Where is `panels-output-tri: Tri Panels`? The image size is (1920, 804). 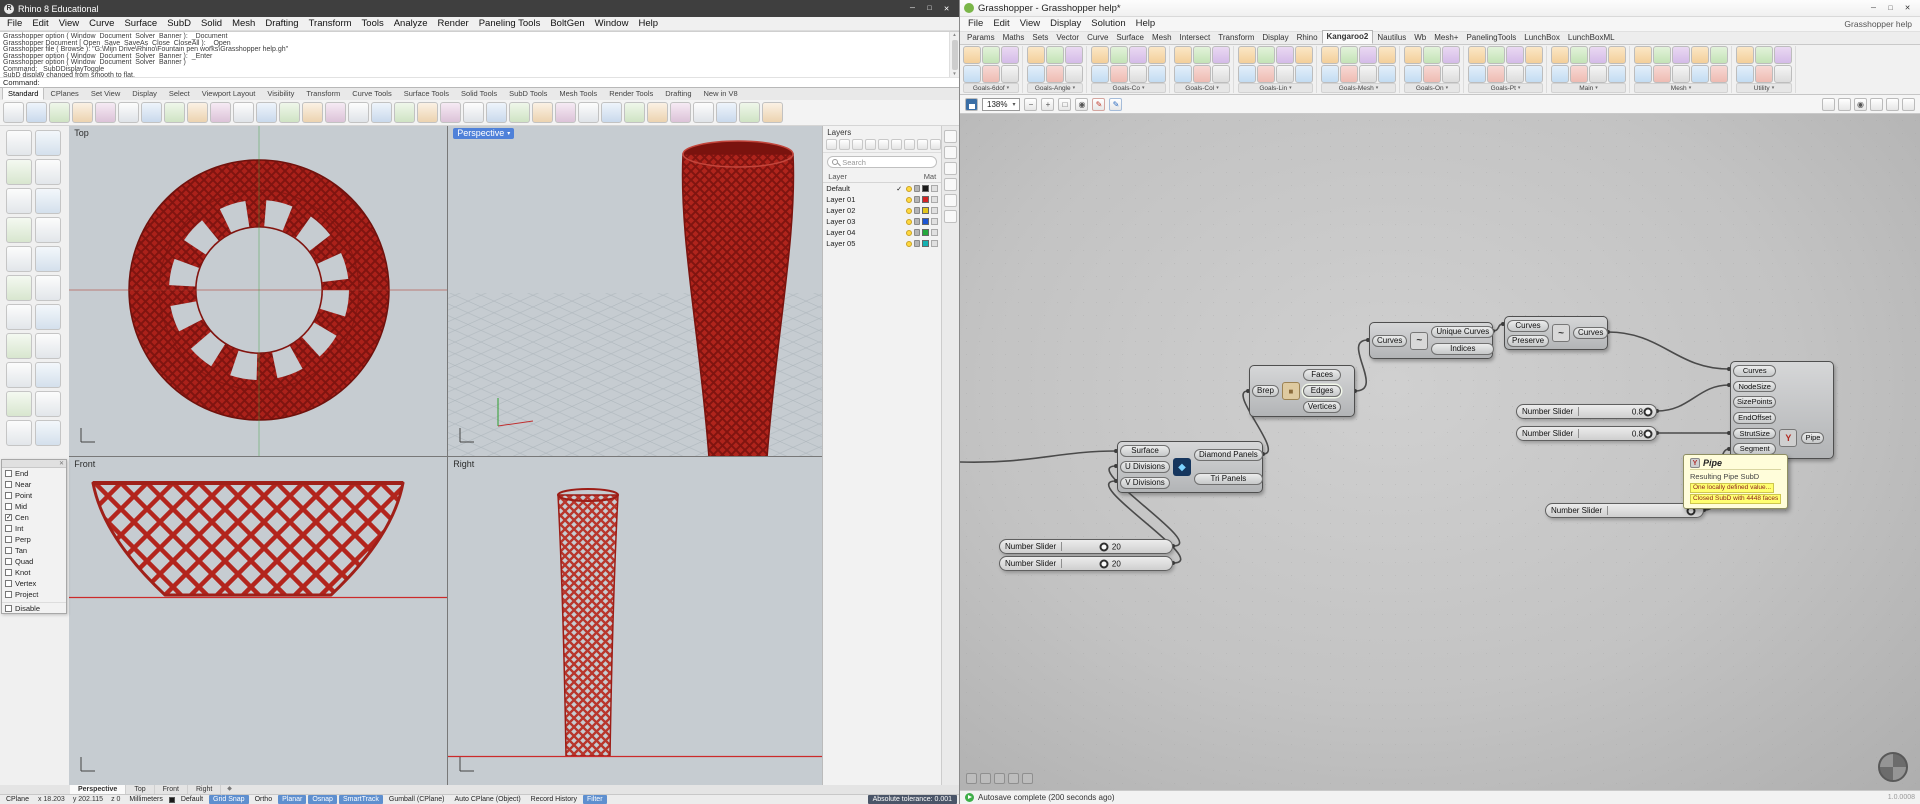 panels-output-tri: Tri Panels is located at coordinates (1228, 479).